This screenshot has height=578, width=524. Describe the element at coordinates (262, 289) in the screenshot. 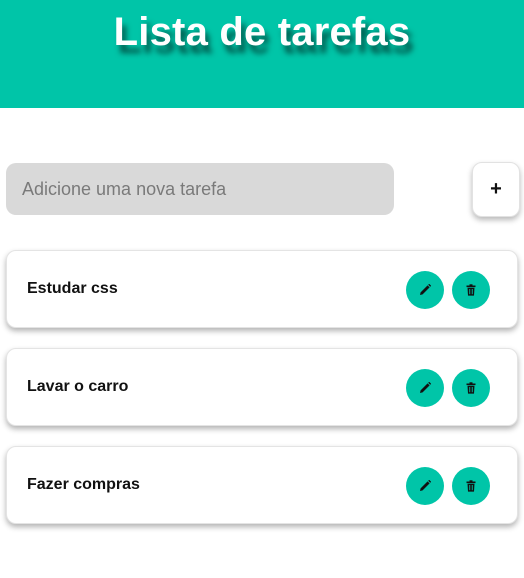

I see `task-item: Estudar css` at that location.